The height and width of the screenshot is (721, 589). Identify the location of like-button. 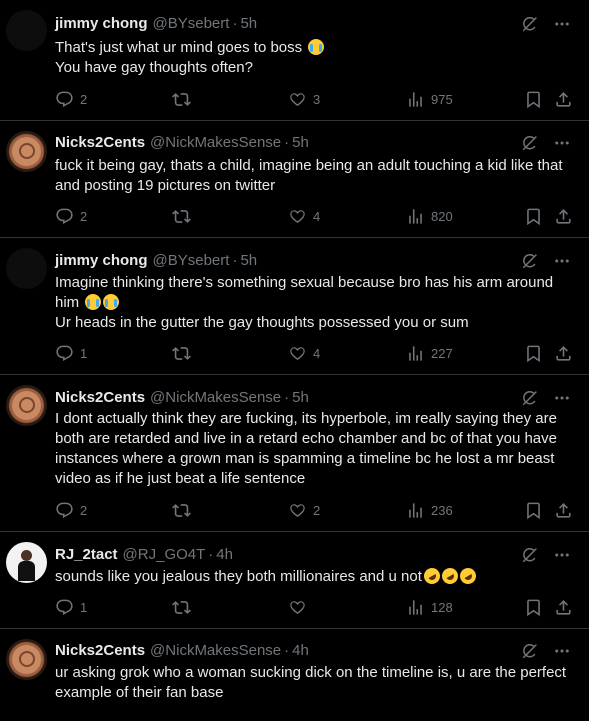
(300, 607).